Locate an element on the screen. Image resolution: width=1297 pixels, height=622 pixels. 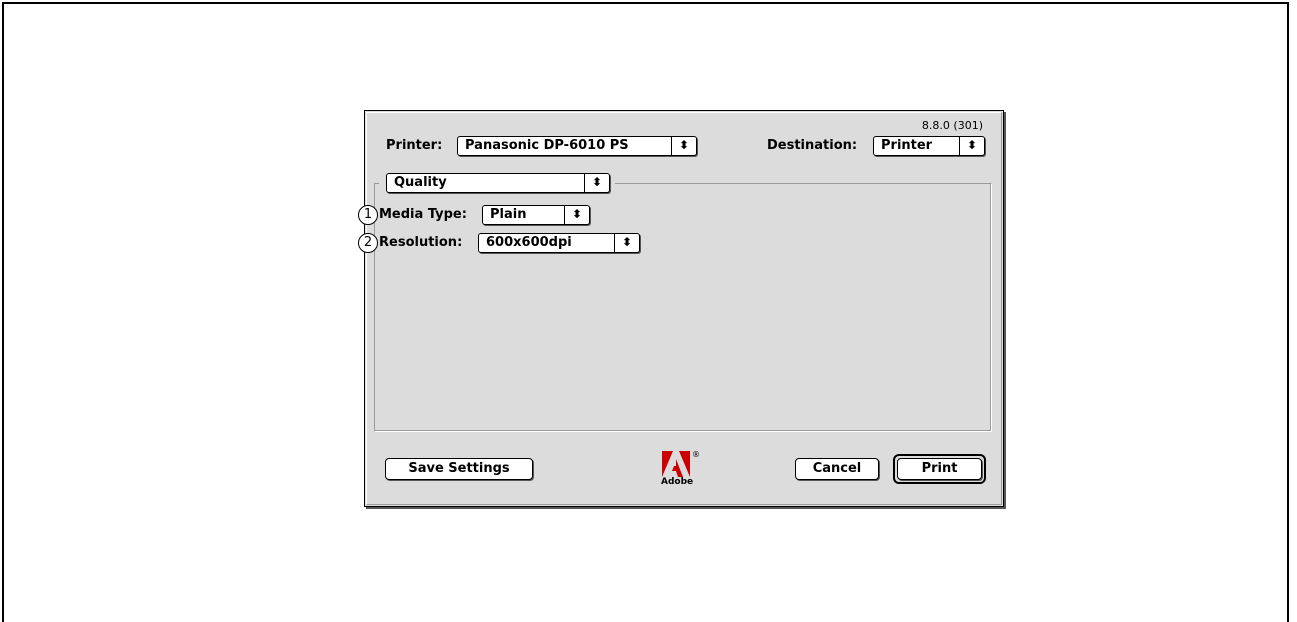
destination-popup-value: Printer is located at coordinates (907, 145).